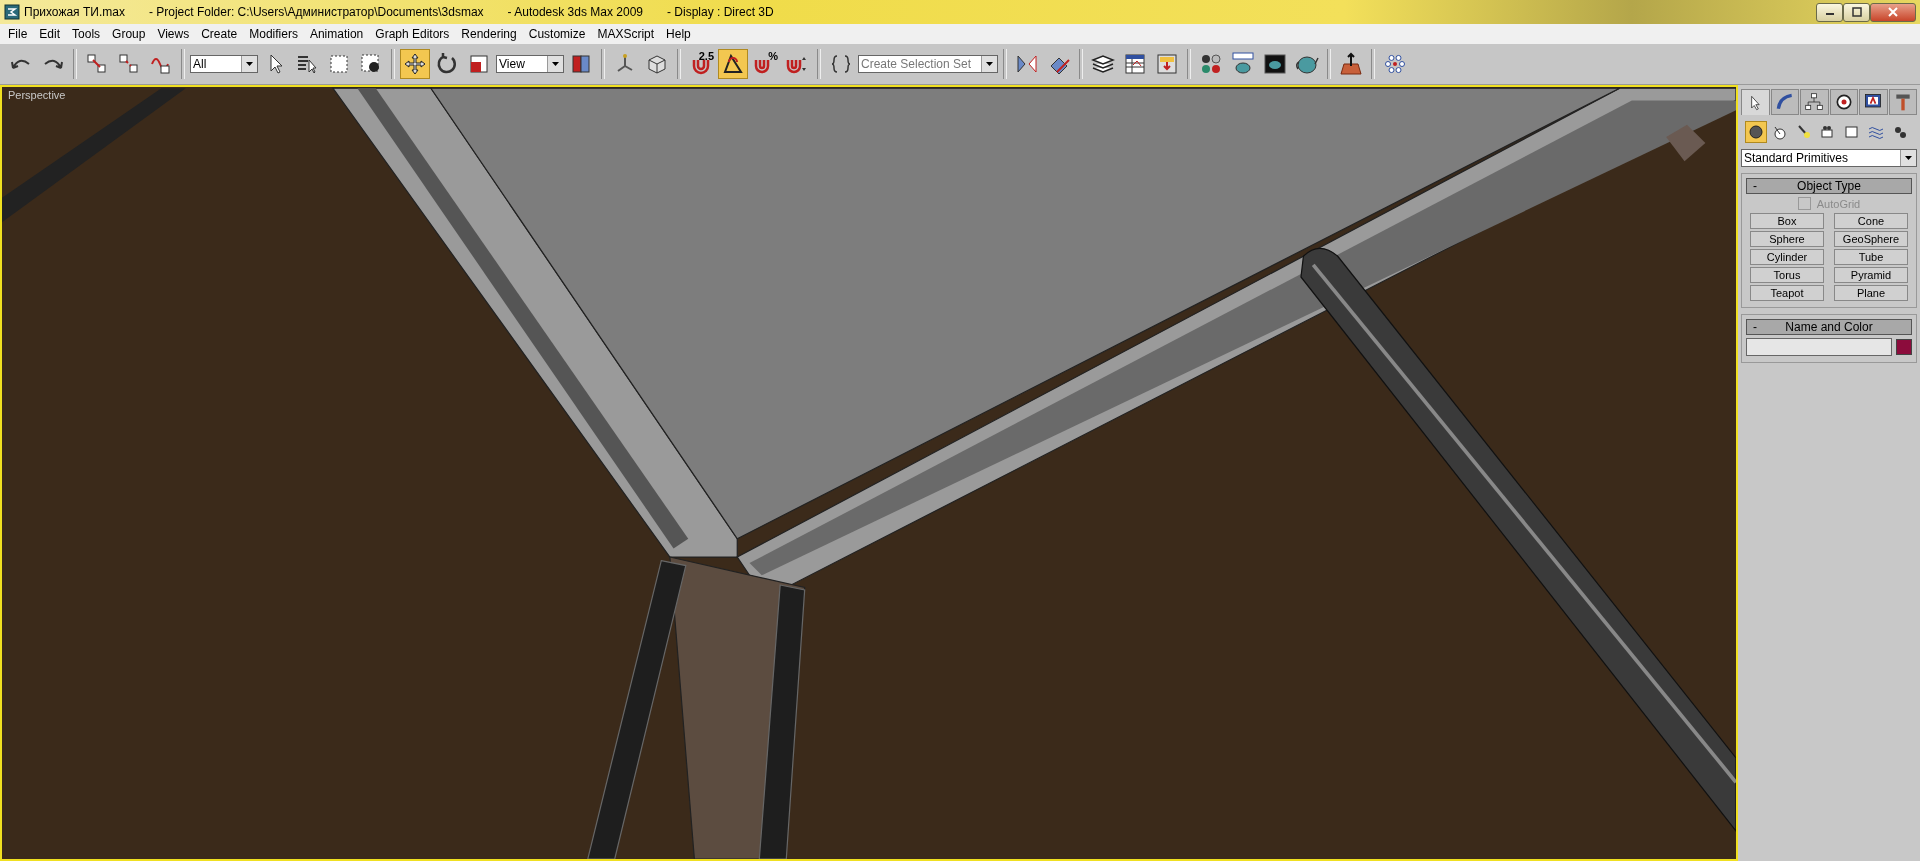 Image resolution: width=1920 pixels, height=861 pixels. I want to click on window-title: Прихожая ТИ.max, so click(74, 12).